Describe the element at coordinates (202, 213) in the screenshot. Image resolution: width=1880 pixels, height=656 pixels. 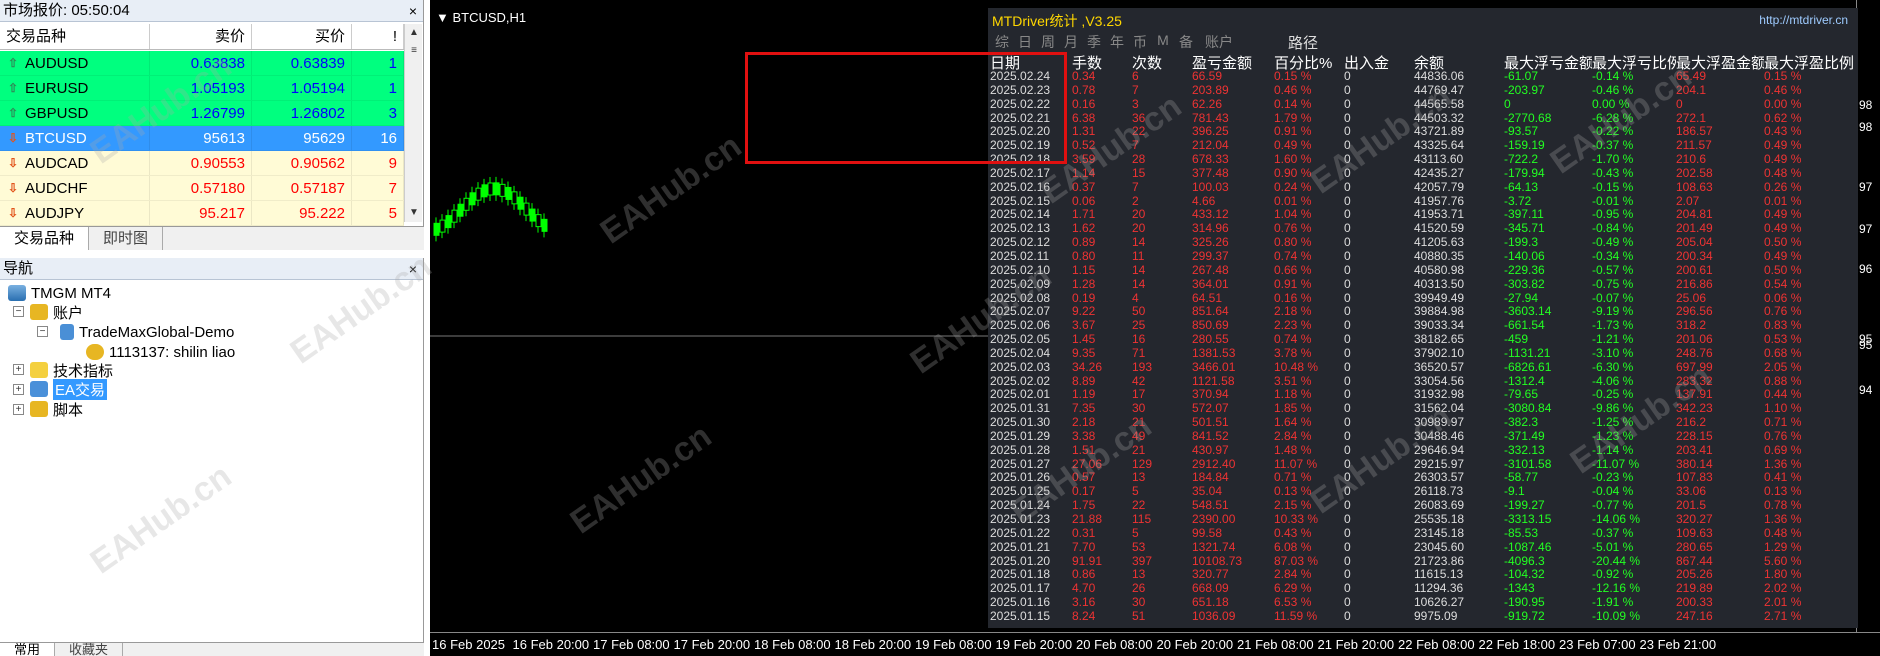
I see `market-watch-row: ⇩ AUDJPY 95.217 95.222 5` at that location.